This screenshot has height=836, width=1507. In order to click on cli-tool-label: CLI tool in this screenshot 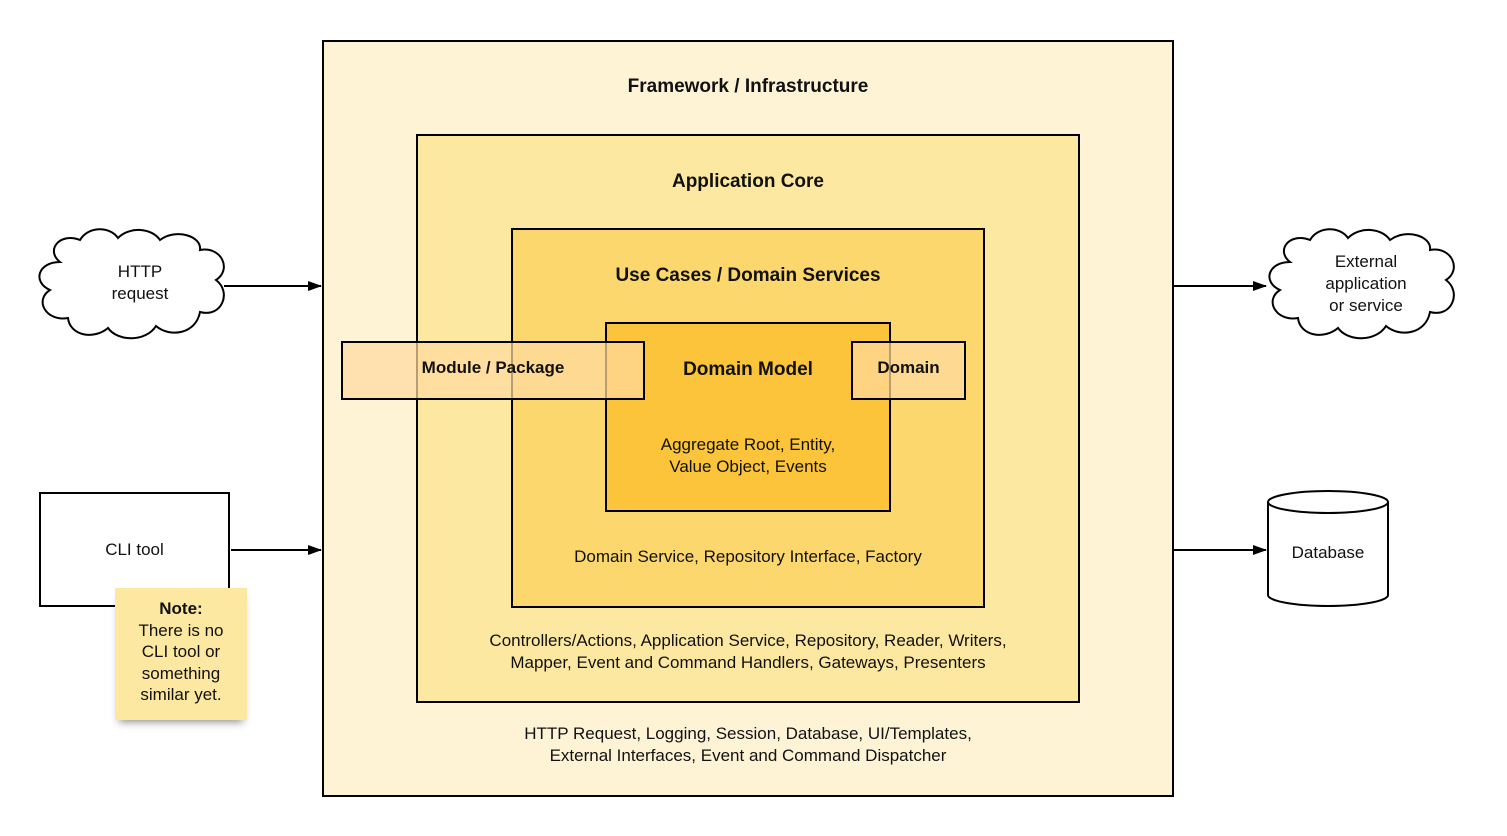, I will do `click(134, 549)`.